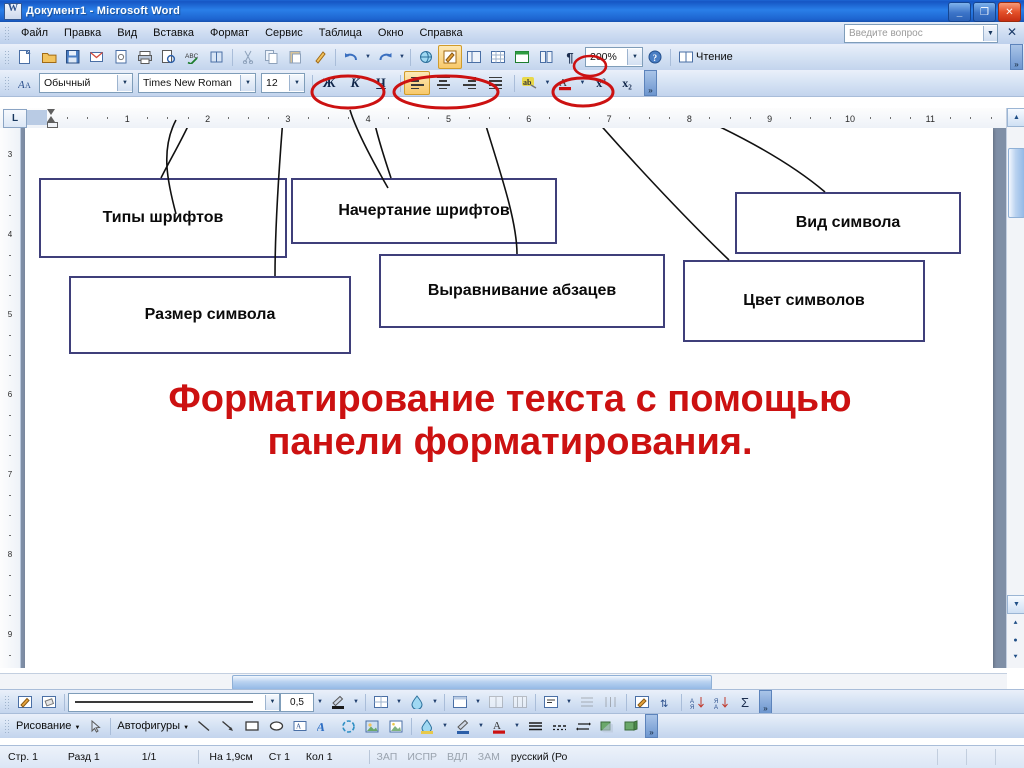 The width and height of the screenshot is (1024, 768). Describe the element at coordinates (450, 57) in the screenshot. I see `drawing-toolbar-icon` at that location.